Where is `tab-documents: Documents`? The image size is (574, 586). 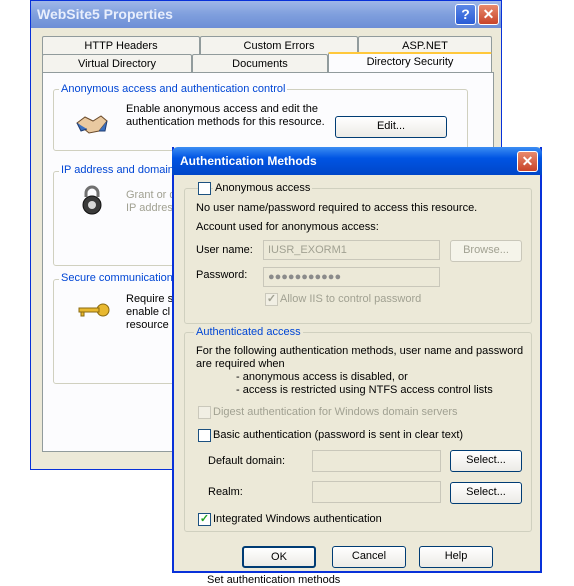
tab-documents: Documents is located at coordinates (260, 63).